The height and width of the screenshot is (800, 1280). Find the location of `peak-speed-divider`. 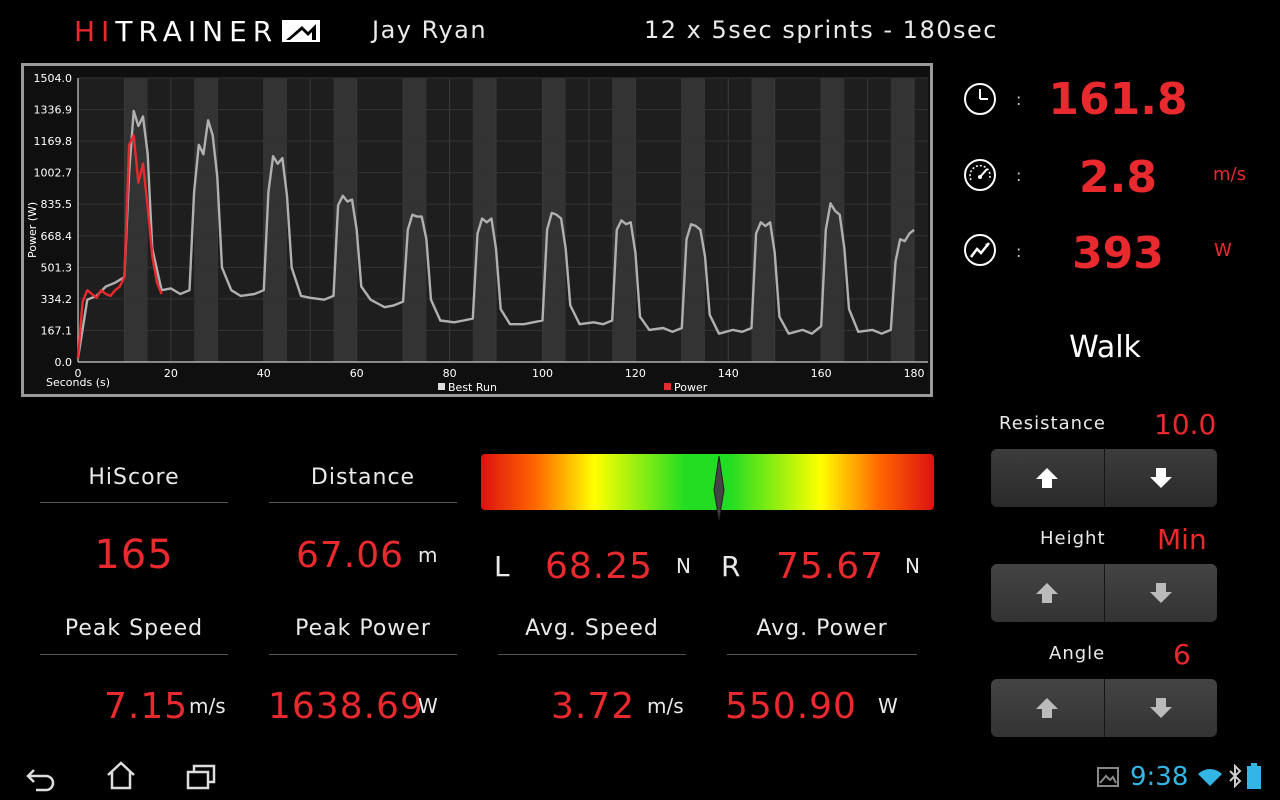

peak-speed-divider is located at coordinates (134, 654).